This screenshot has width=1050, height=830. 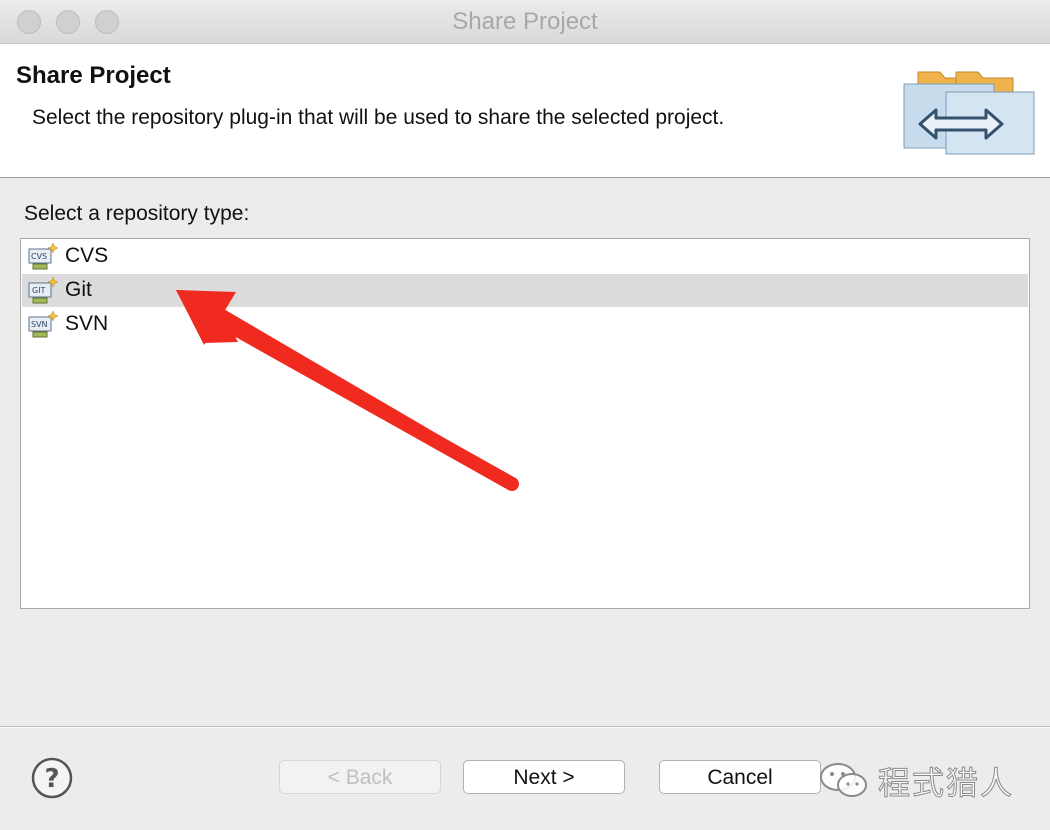 What do you see at coordinates (39, 256) in the screenshot?
I see `svg-text: CVS` at bounding box center [39, 256].